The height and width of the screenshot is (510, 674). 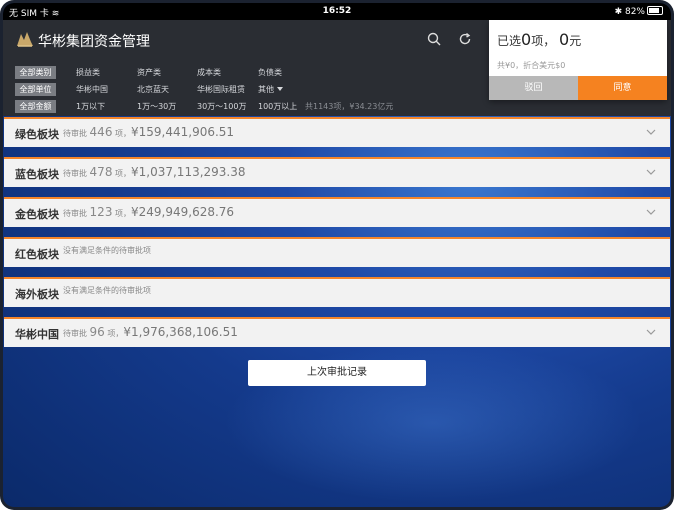 I want to click on filter-option: 负债类, so click(x=270, y=72).